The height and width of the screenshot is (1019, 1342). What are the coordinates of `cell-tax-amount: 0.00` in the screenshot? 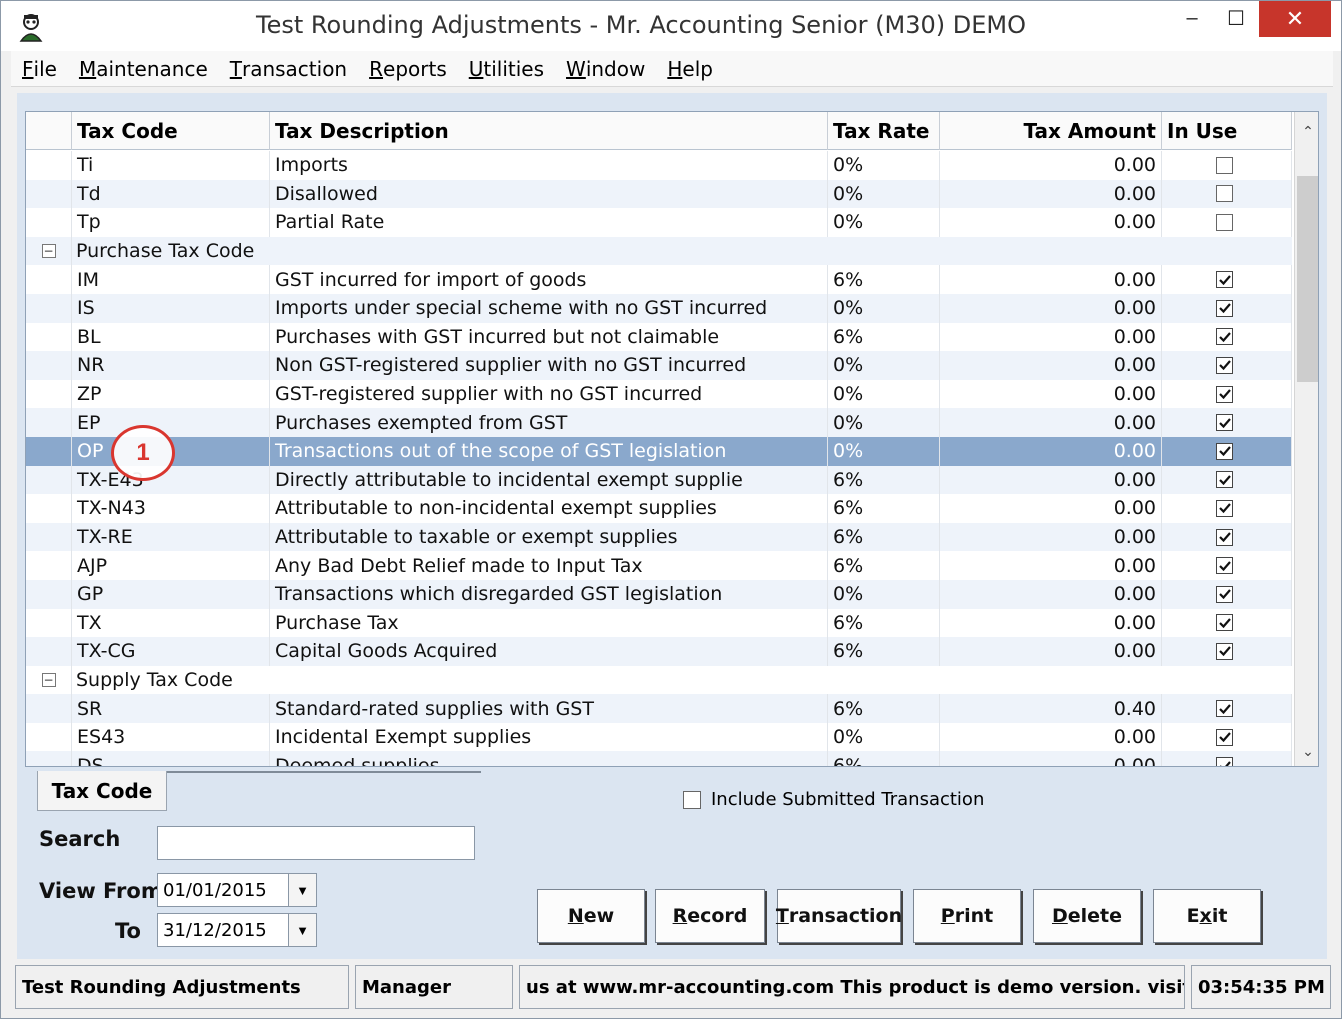 It's located at (1051, 651).